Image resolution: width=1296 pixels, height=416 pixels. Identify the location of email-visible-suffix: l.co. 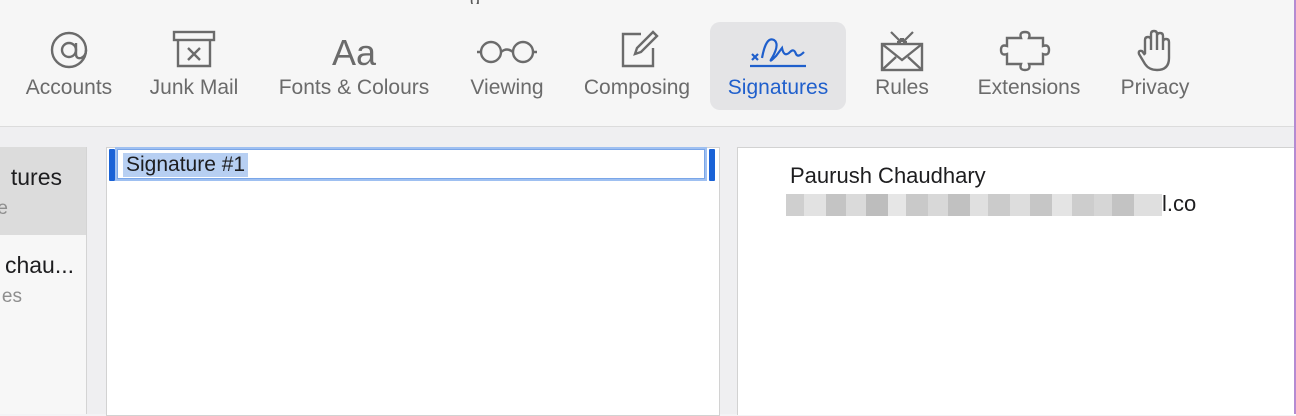
(1179, 203).